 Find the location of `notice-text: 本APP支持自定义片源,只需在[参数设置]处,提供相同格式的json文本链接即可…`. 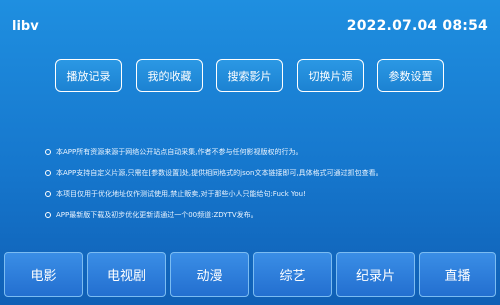

notice-text: 本APP支持自定义片源,只需在[参数设置]处,提供相同格式的json文本链接即可… is located at coordinates (219, 172).